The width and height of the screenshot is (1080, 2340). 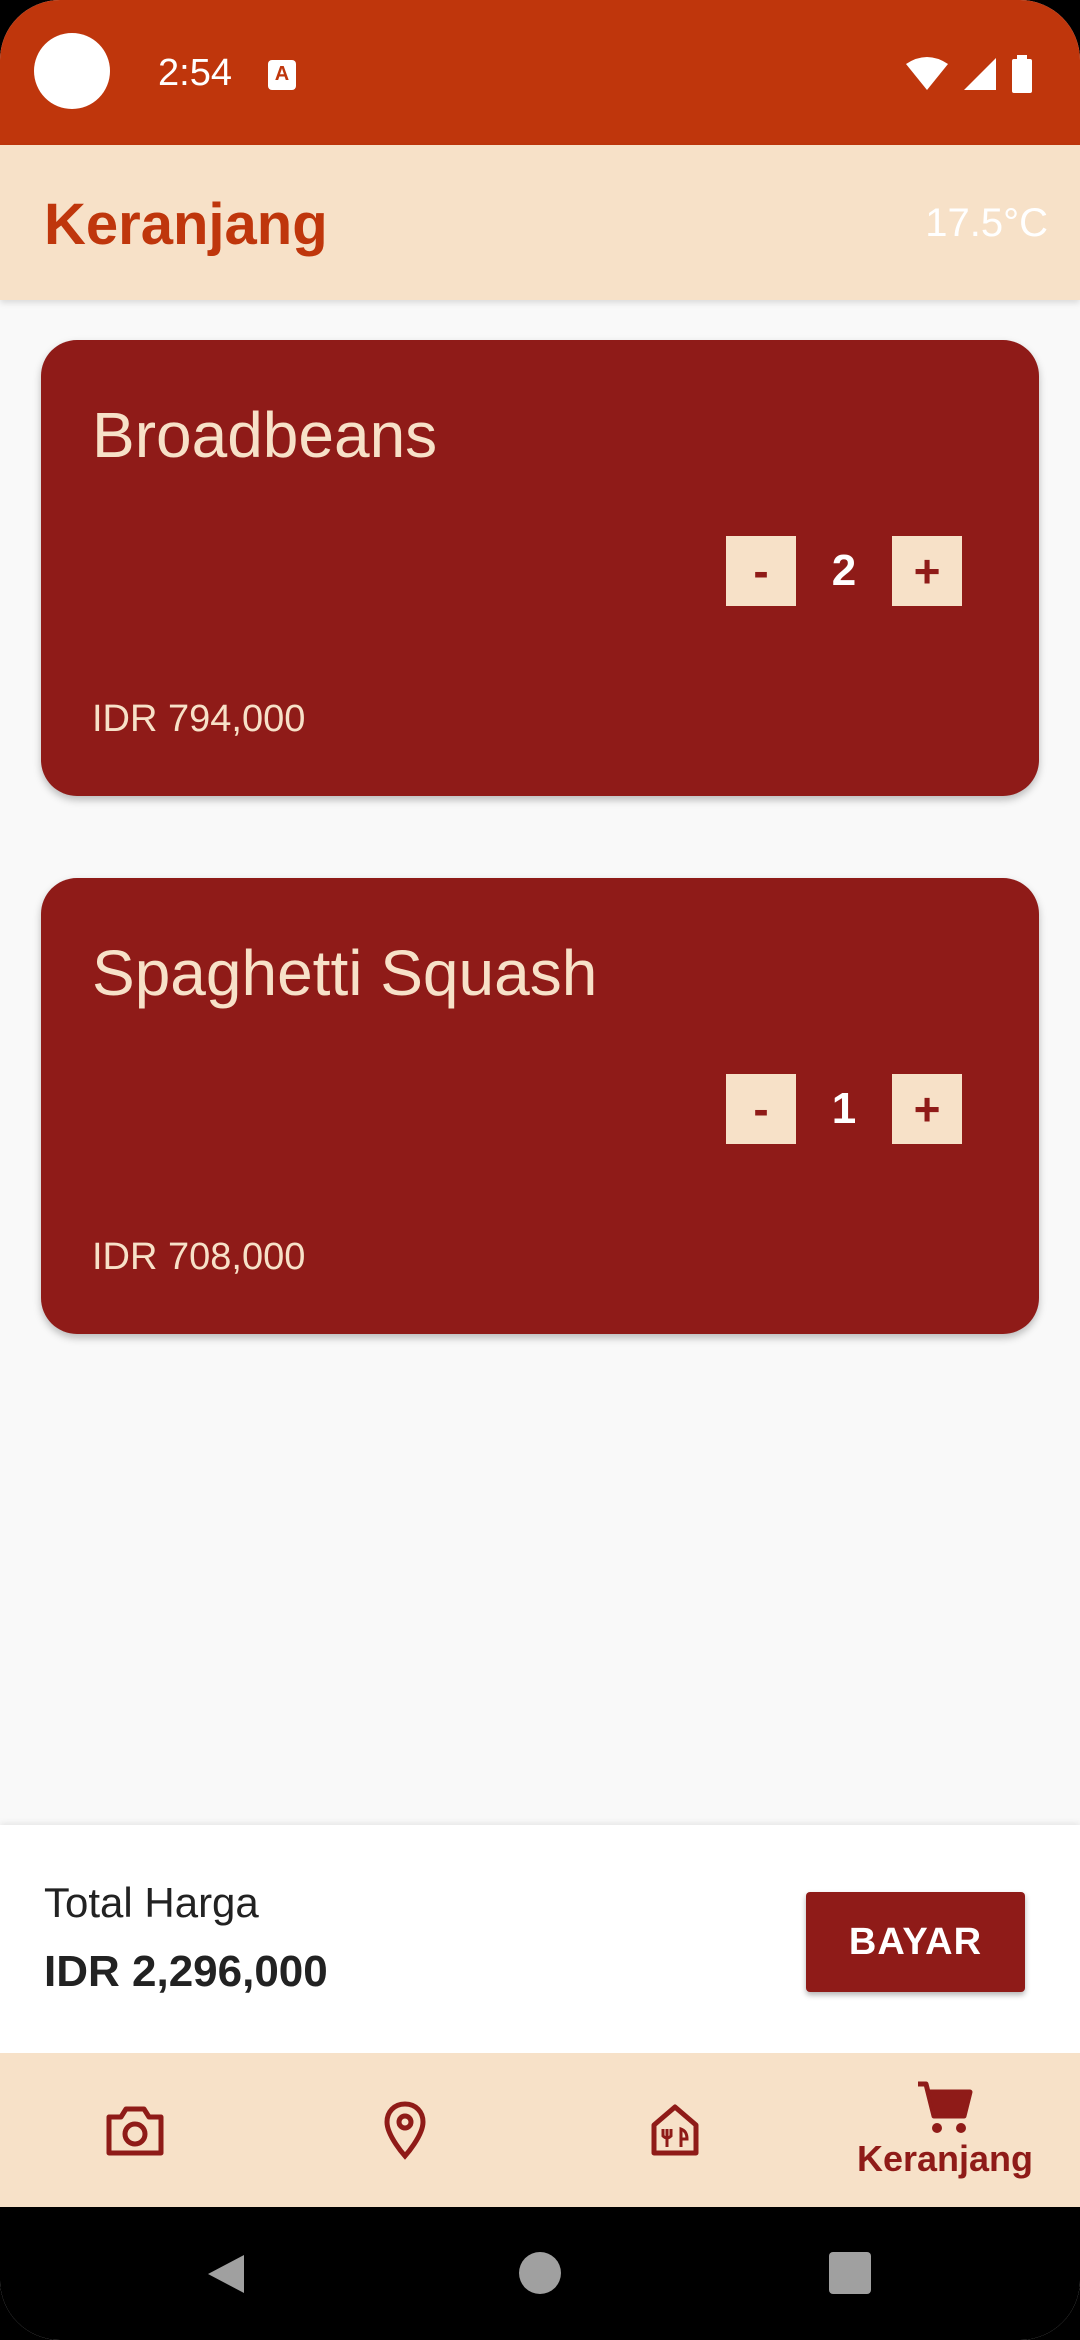 I want to click on nav-item-cart: Keranjang, so click(x=945, y=2130).